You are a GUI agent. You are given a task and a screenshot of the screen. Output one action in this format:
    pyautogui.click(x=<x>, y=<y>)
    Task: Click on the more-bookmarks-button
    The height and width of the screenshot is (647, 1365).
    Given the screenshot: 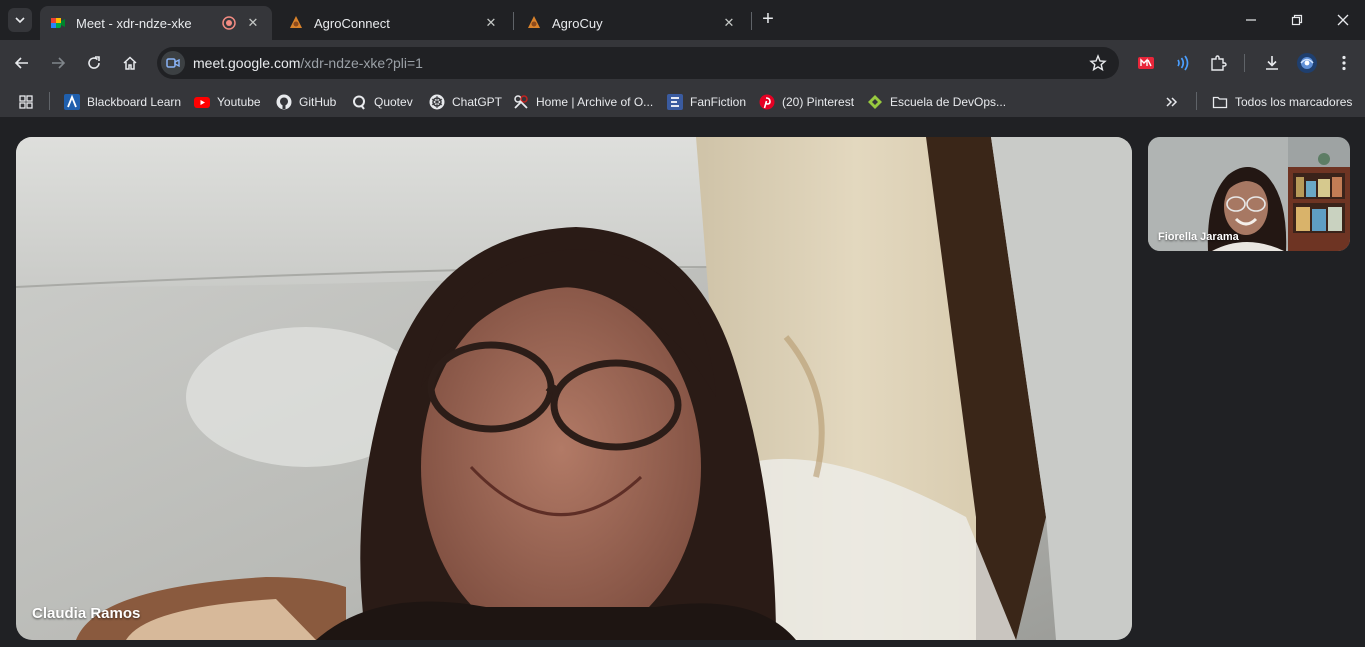 What is the action you would take?
    pyautogui.click(x=1175, y=102)
    